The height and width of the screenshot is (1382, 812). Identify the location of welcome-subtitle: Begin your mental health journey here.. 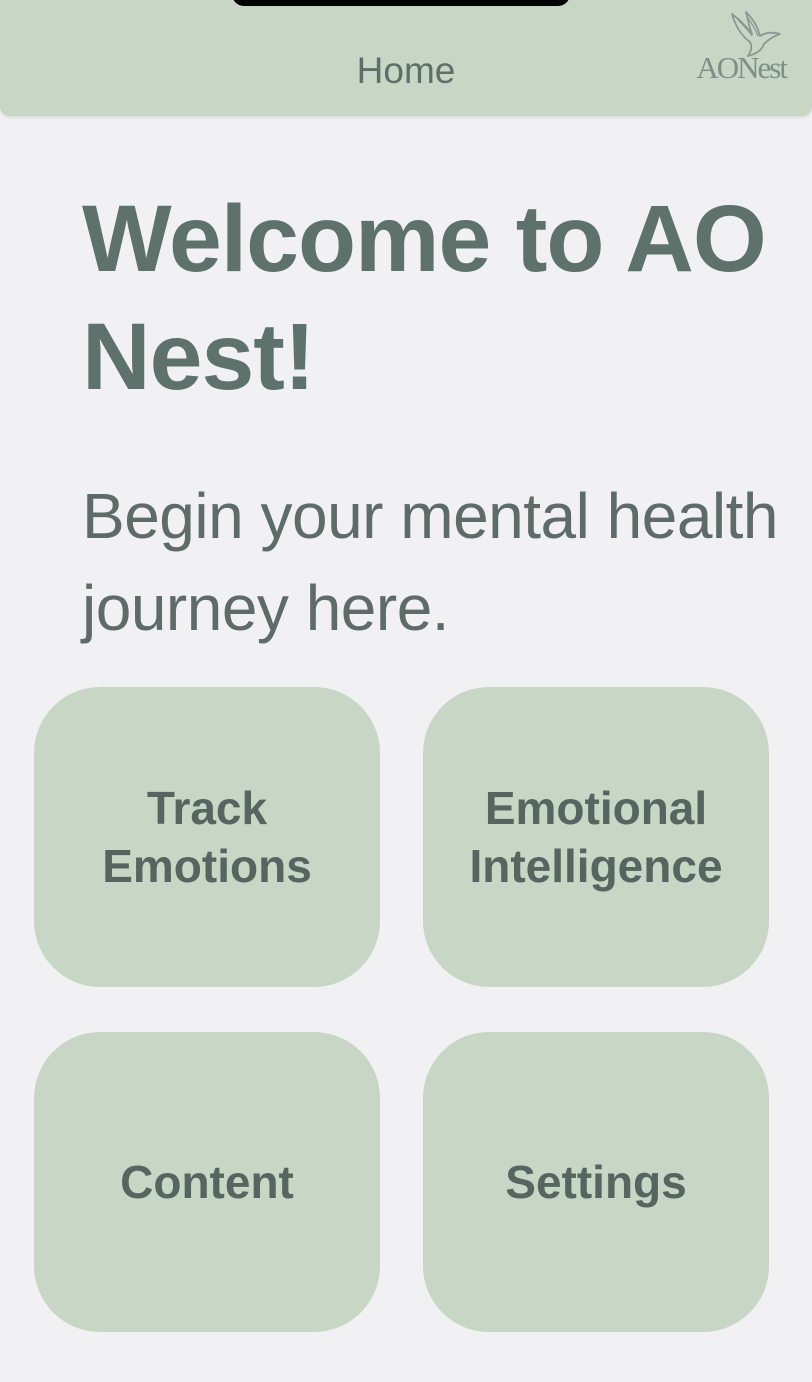
(430, 562).